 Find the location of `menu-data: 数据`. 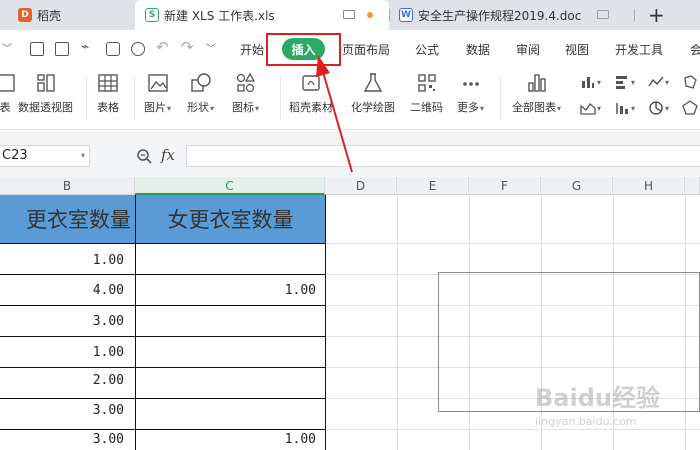

menu-data: 数据 is located at coordinates (478, 49).